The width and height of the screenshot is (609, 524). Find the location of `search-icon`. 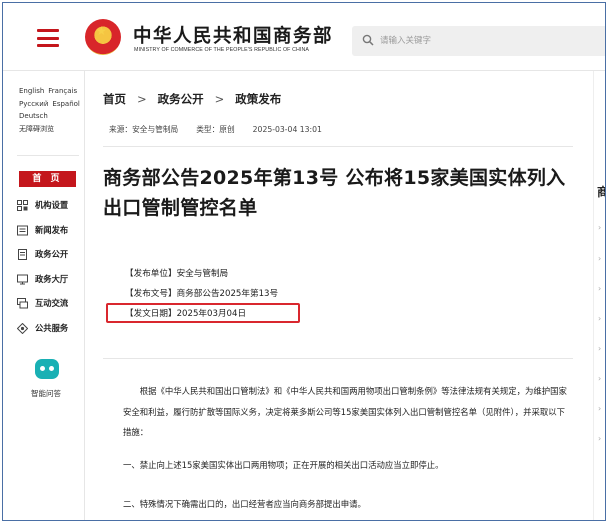

search-icon is located at coordinates (368, 40).